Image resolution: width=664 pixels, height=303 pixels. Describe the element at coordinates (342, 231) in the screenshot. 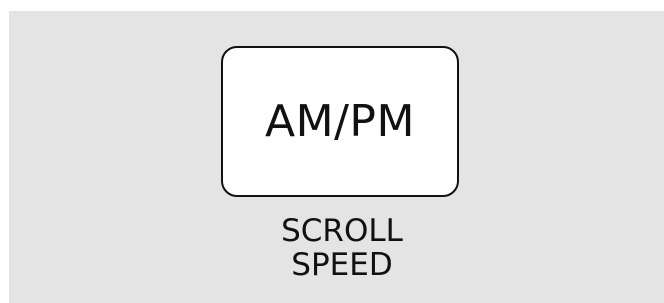

I see `caption-line-1: SCROLL` at that location.